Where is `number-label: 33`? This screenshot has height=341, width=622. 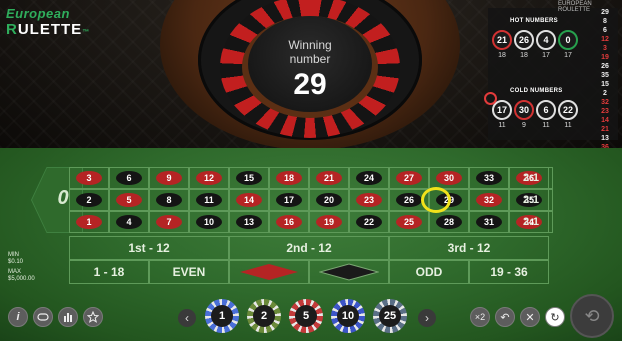
number-label: 33 is located at coordinates (489, 178).